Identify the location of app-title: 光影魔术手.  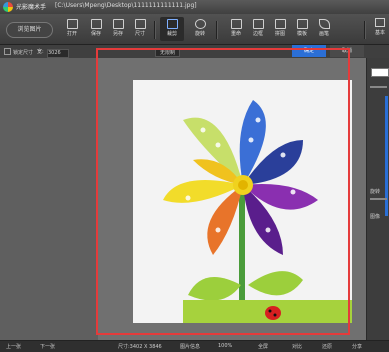
(31, 7).